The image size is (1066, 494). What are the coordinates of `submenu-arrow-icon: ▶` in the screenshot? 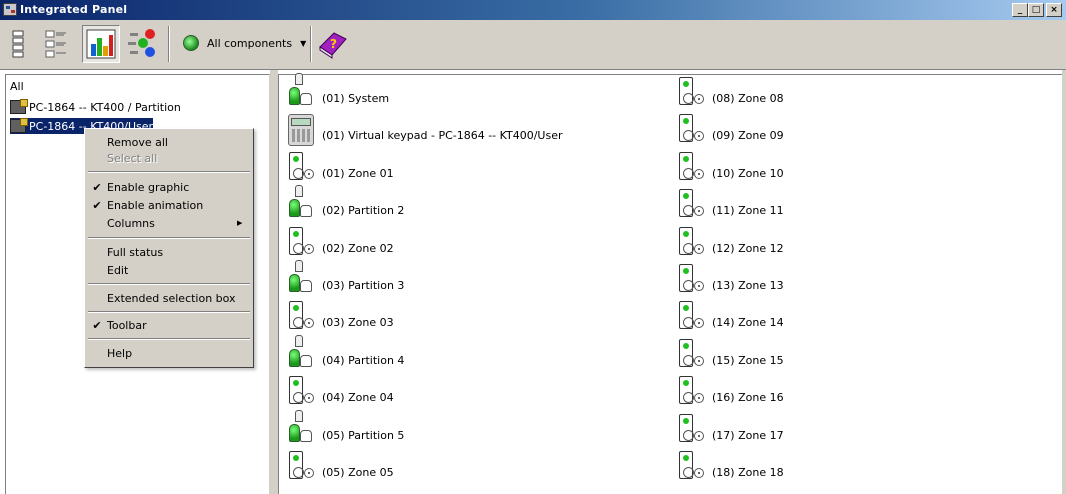 It's located at (240, 223).